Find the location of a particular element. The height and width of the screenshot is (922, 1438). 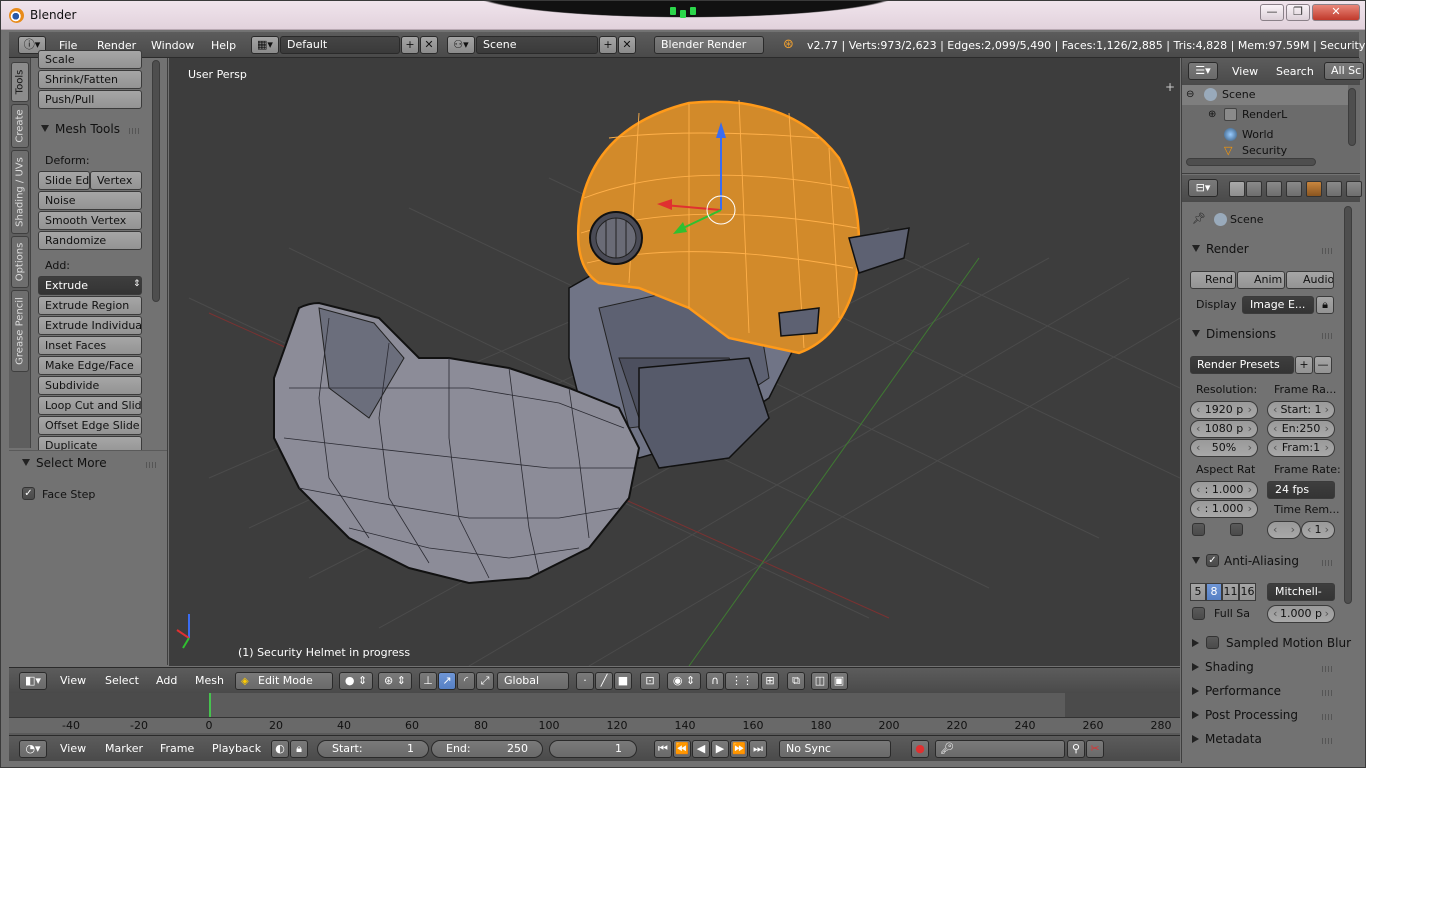

inset-faces-button: Inset Faces is located at coordinates (90, 345).